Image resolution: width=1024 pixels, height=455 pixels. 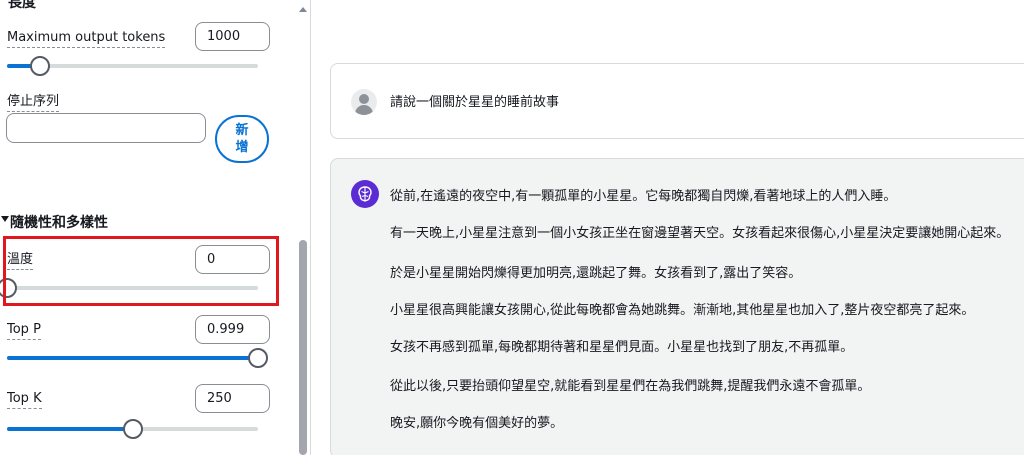 I want to click on brain-icon, so click(x=365, y=194).